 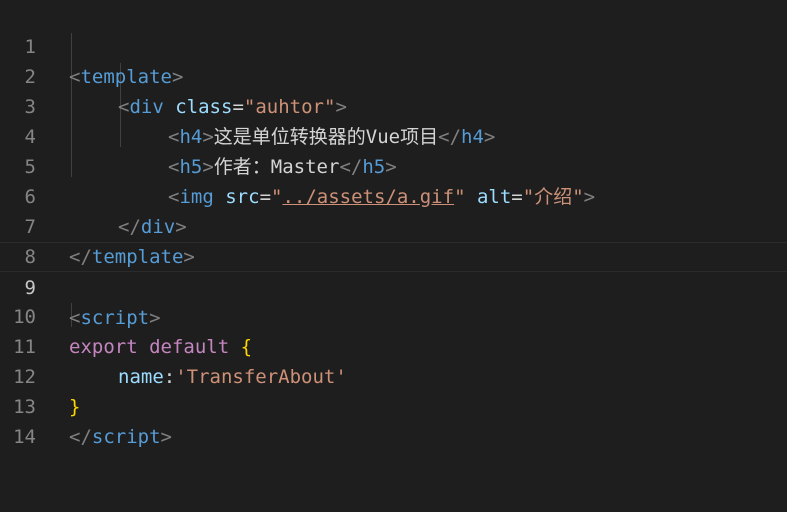 What do you see at coordinates (24, 437) in the screenshot?
I see `line-number: 14` at bounding box center [24, 437].